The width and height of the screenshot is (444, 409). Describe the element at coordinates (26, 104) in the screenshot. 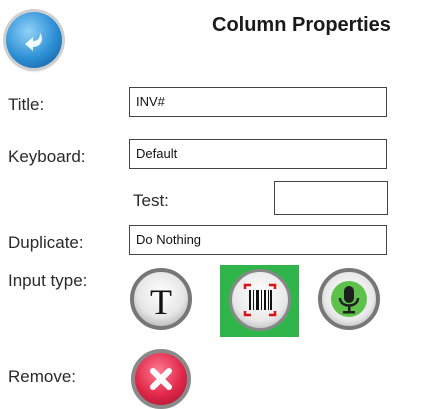

I see `title-label: Title:` at that location.